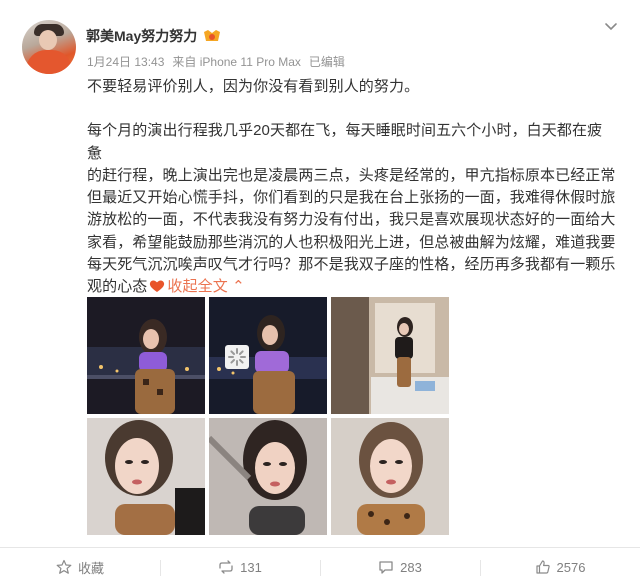 Image resolution: width=640 pixels, height=586 pixels. I want to click on comment-count: 283, so click(411, 567).